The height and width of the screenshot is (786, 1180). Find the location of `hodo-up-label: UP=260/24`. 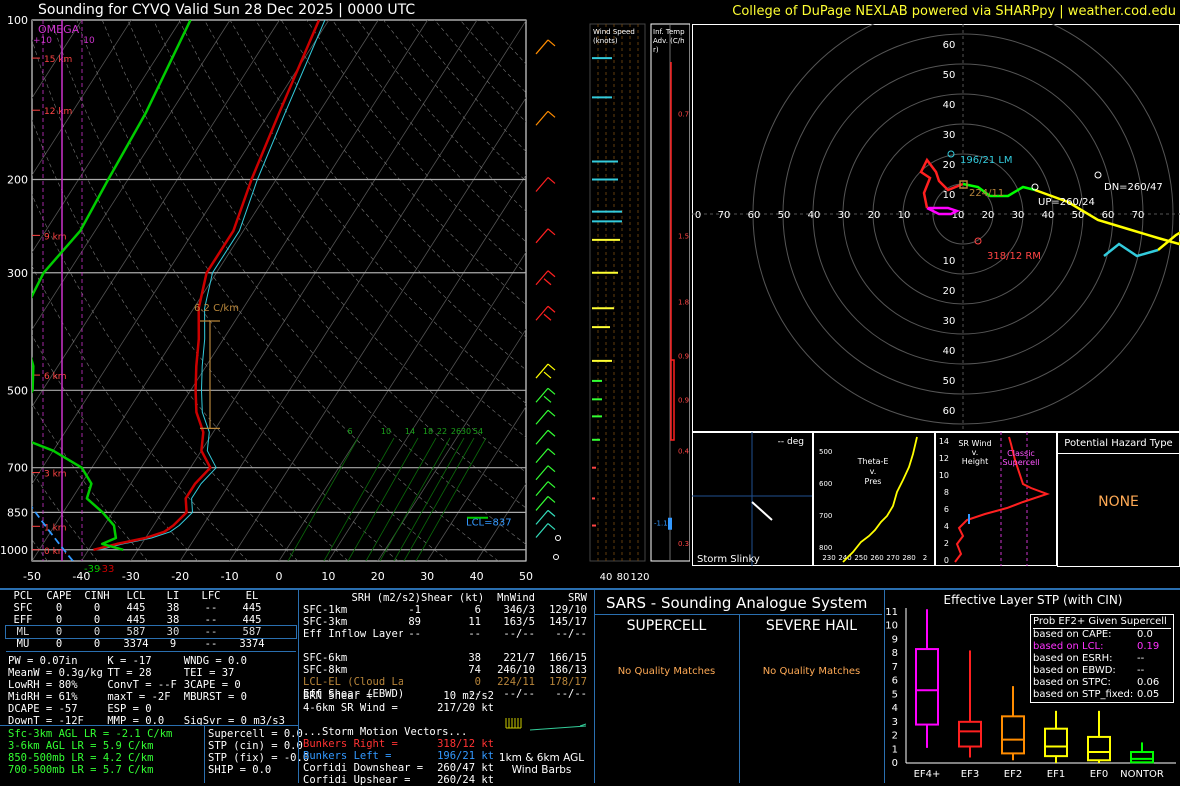

hodo-up-label: UP=260/24 is located at coordinates (1066, 202).